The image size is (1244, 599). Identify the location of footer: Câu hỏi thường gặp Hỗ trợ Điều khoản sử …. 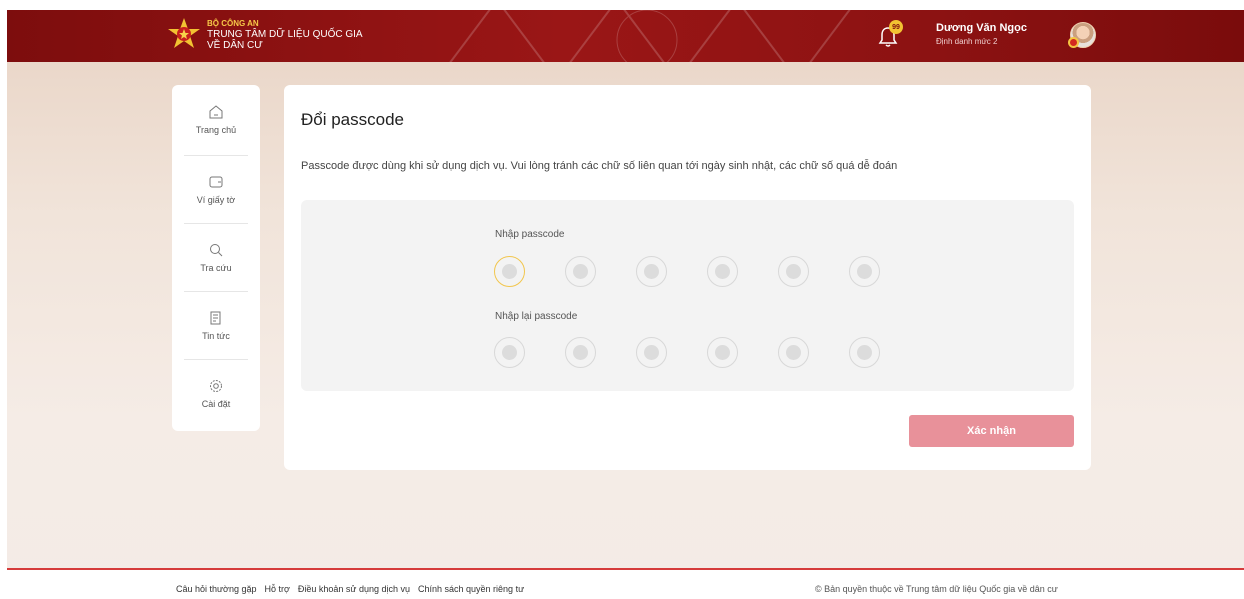
(625, 584).